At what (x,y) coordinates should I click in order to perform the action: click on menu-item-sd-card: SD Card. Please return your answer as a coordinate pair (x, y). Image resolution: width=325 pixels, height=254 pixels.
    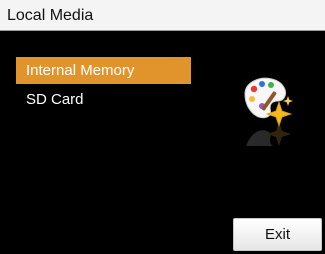
    Looking at the image, I should click on (103, 99).